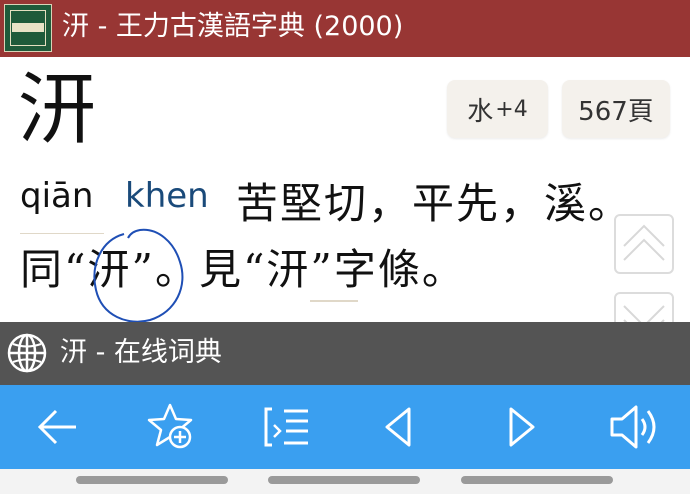  I want to click on speaker-icon, so click(633, 427).